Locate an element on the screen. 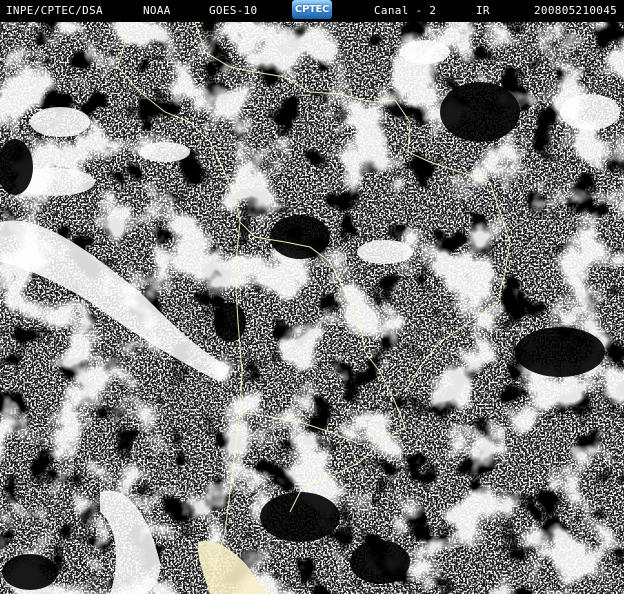 Image resolution: width=624 pixels, height=594 pixels. channel-label: Canal - 2 is located at coordinates (405, 10).